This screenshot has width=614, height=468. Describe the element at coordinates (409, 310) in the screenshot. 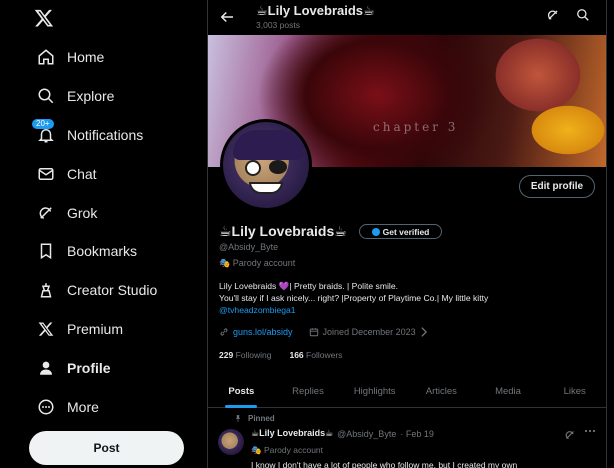

I see `bio-mention-link: @tvheadzombiega1` at that location.